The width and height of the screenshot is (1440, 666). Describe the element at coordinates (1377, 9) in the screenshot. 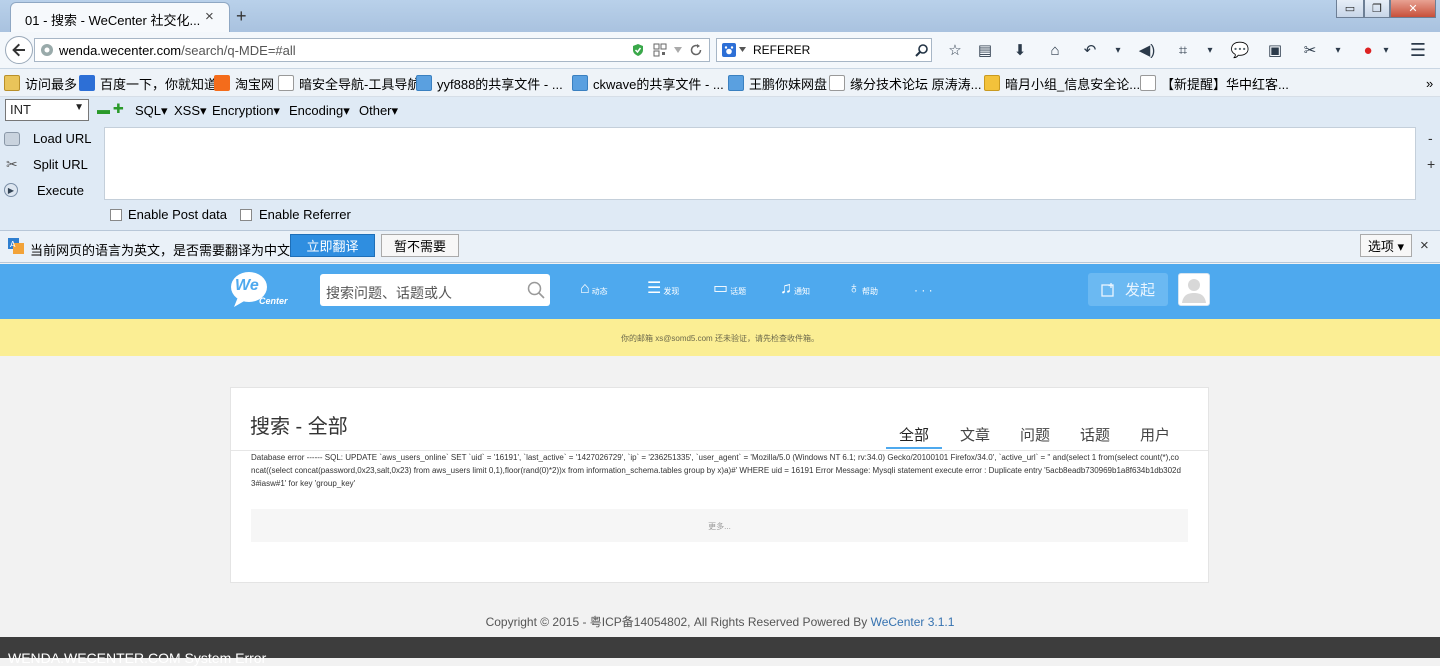

I see `restore-button: ❐` at that location.